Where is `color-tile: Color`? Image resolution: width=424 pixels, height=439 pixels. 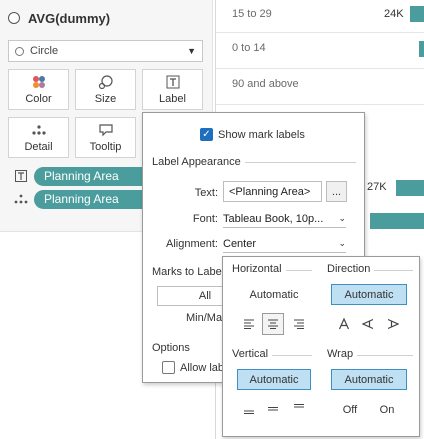 color-tile: Color is located at coordinates (38, 89).